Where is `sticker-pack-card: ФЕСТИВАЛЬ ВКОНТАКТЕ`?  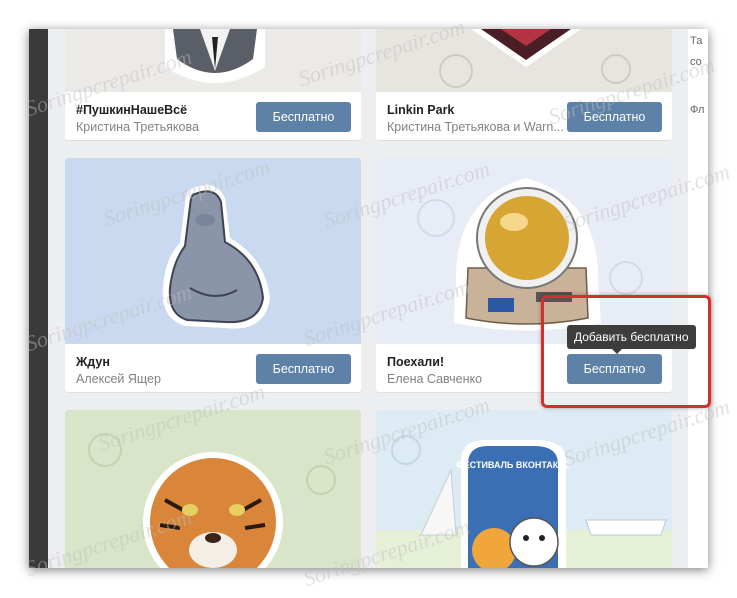 sticker-pack-card: ФЕСТИВАЛЬ ВКОНТАКТЕ is located at coordinates (524, 489).